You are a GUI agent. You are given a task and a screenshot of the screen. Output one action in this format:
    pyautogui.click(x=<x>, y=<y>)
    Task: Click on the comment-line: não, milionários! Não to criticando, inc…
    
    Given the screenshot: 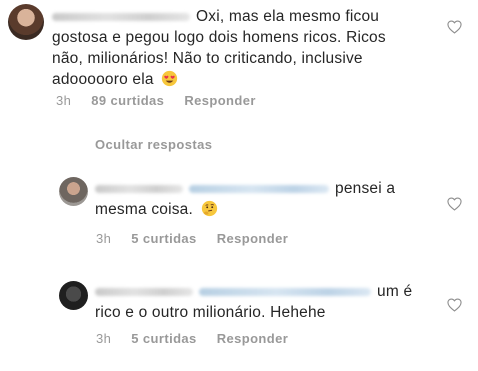 What is the action you would take?
    pyautogui.click(x=207, y=58)
    